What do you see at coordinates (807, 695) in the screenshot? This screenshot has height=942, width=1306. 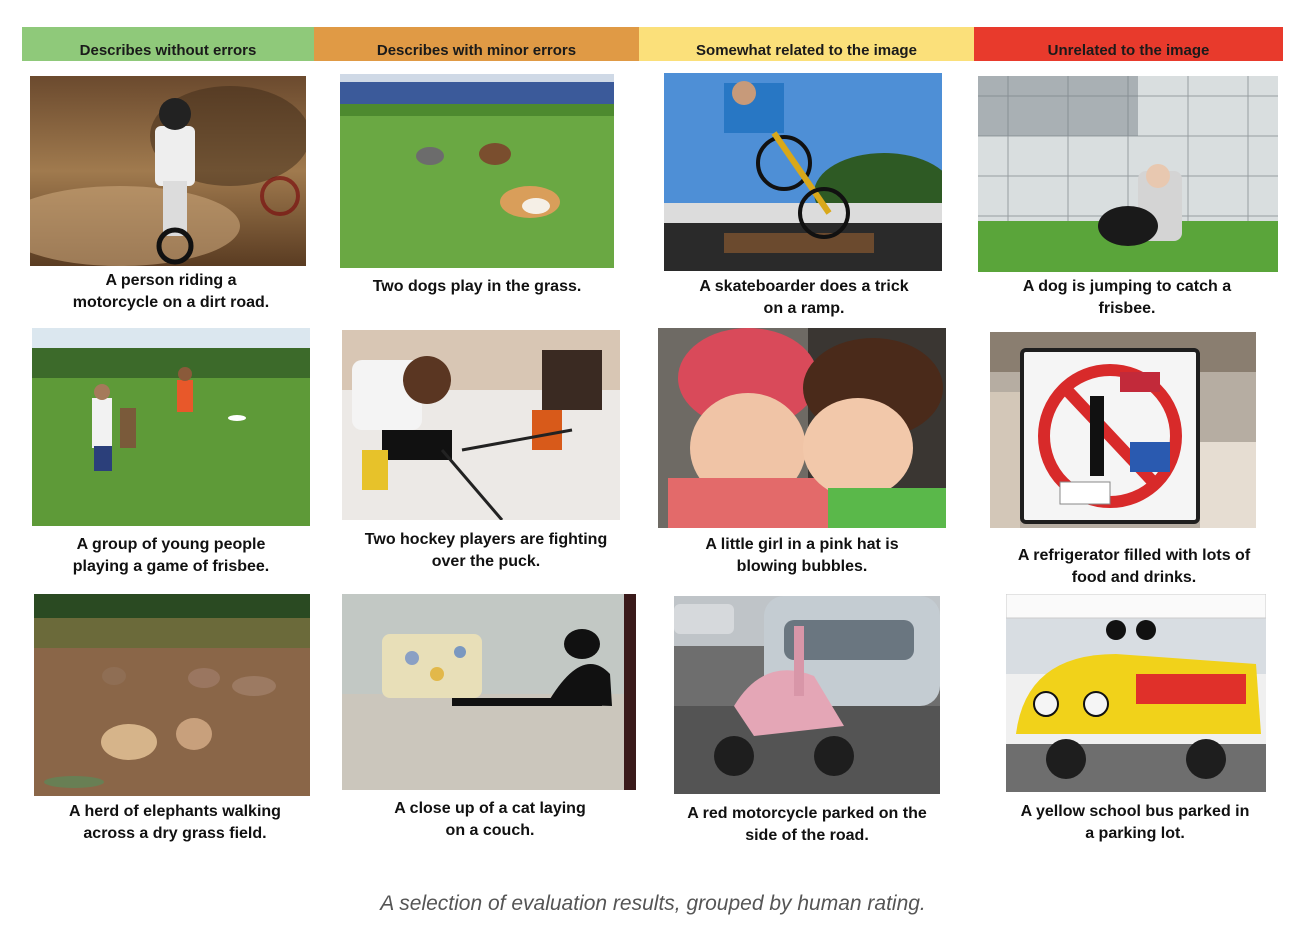 I see `photo-pink-scooter-in-parking-lot` at bounding box center [807, 695].